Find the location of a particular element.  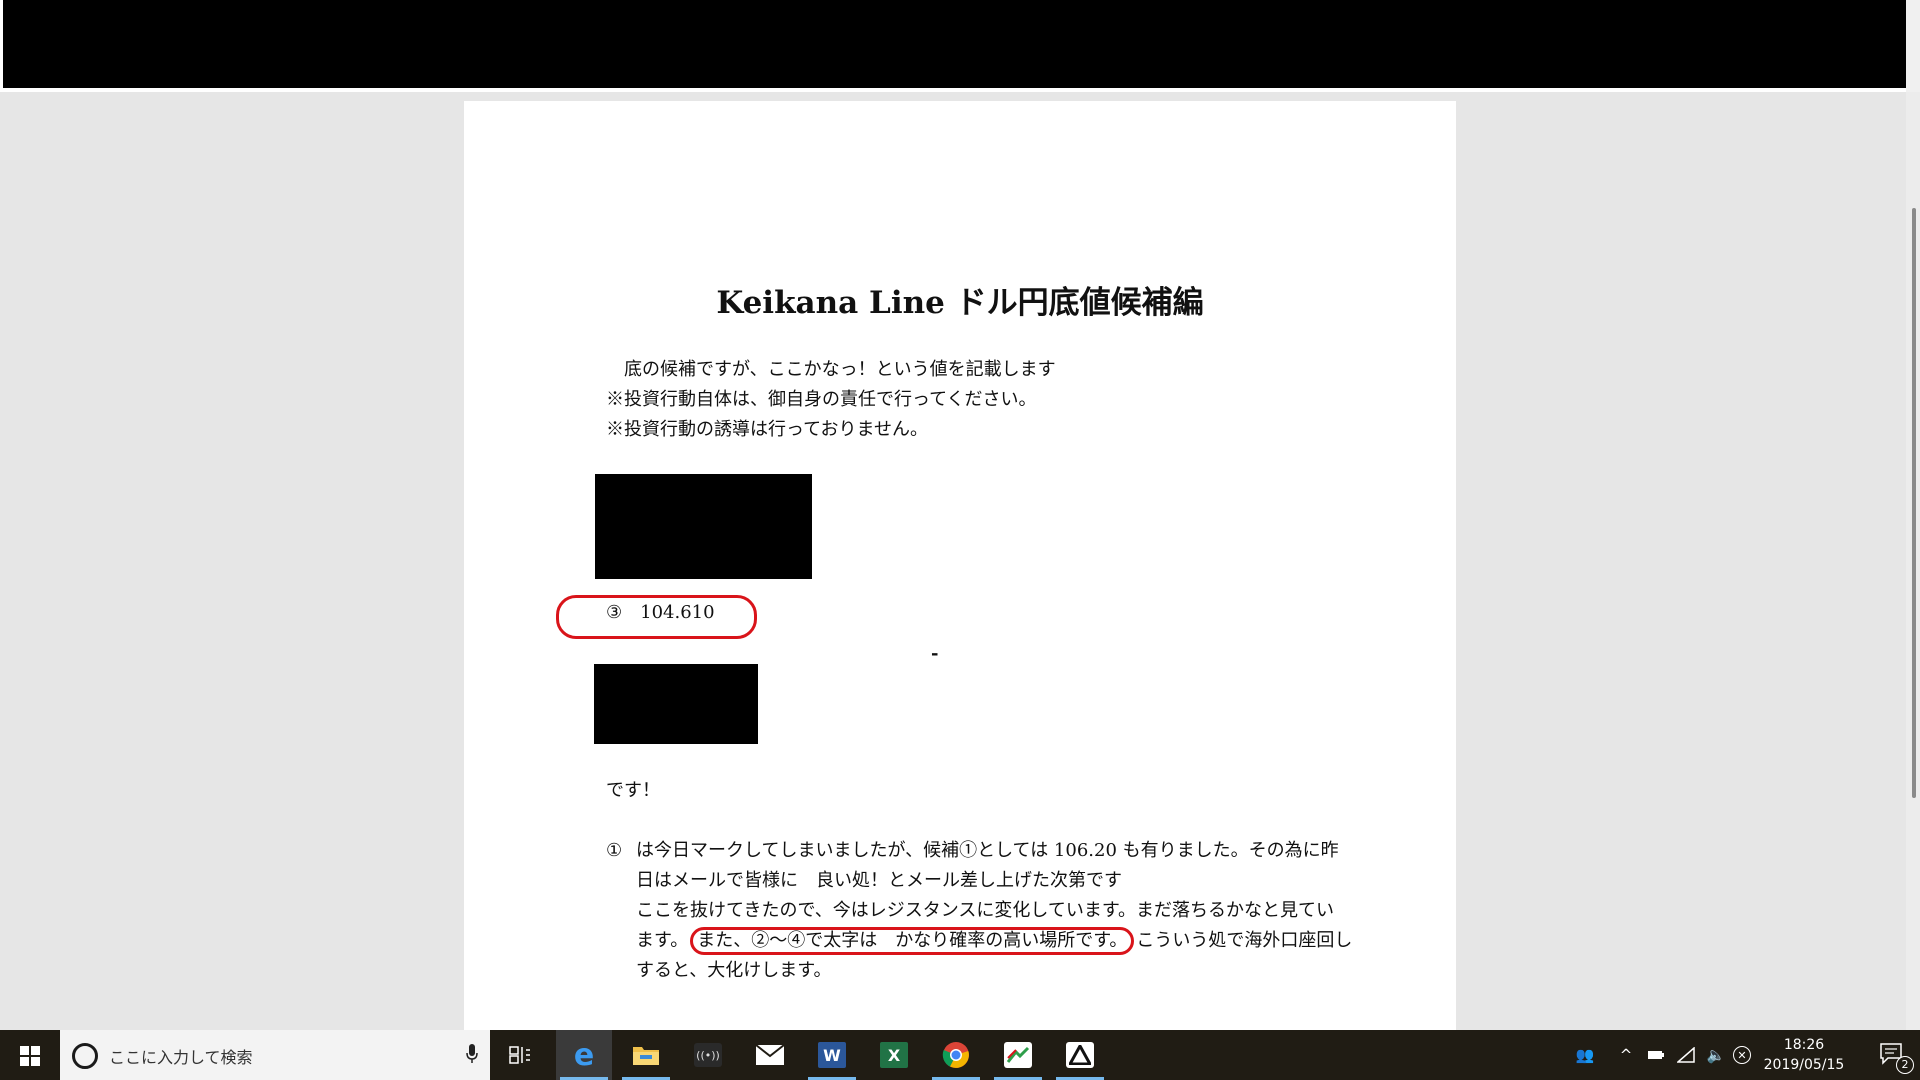

task-view-button is located at coordinates (520, 1055).